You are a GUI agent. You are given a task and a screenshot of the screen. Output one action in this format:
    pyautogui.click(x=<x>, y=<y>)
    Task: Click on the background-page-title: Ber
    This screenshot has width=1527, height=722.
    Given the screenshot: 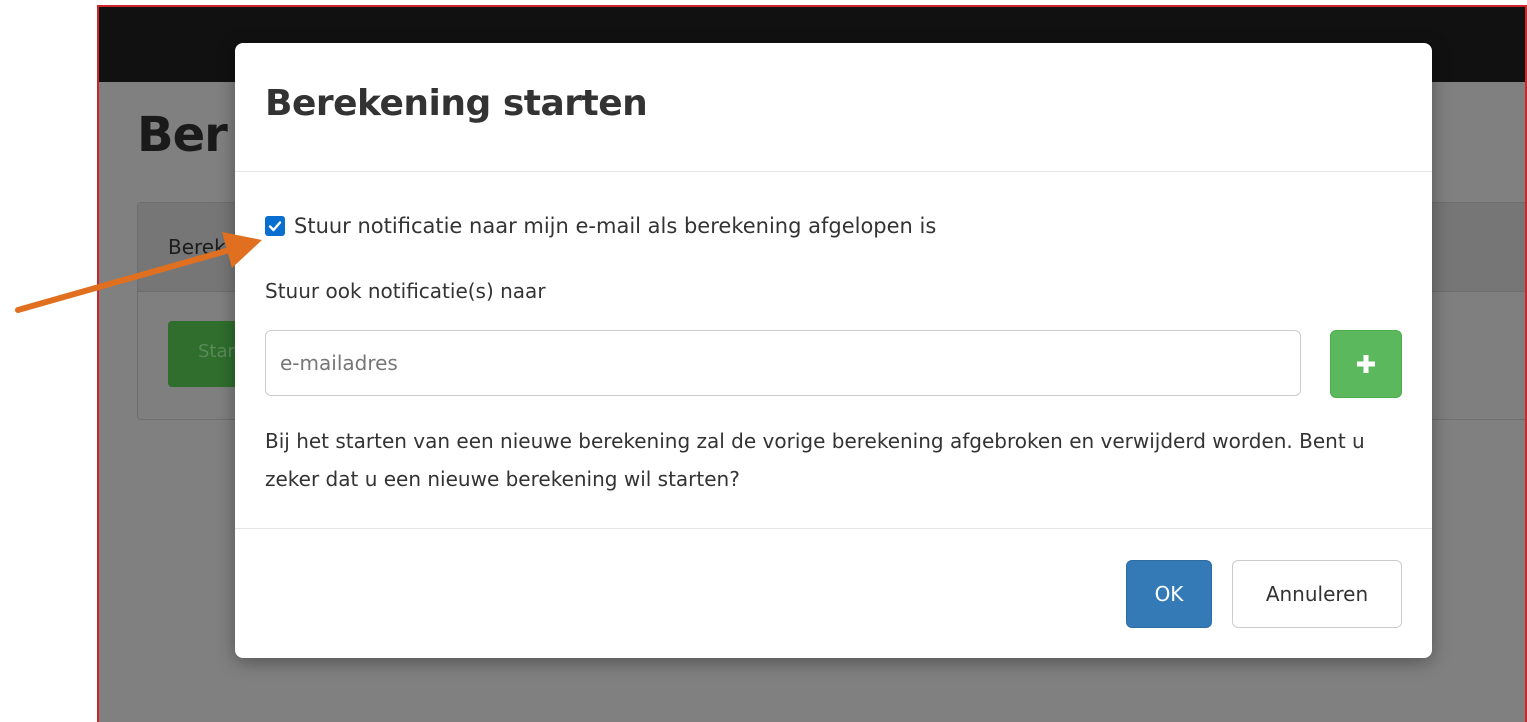 What is the action you would take?
    pyautogui.click(x=182, y=135)
    